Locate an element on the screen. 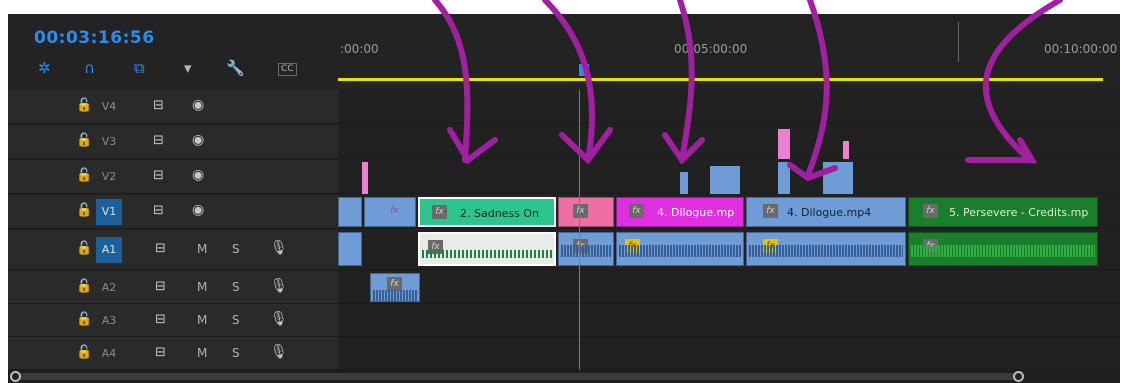  playhead-handle is located at coordinates (584, 70).